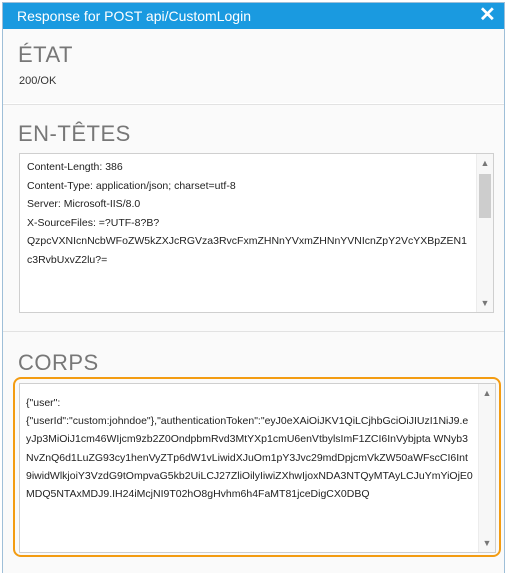 The height and width of the screenshot is (575, 507). I want to click on status-heading: ÉTAT, so click(45, 54).